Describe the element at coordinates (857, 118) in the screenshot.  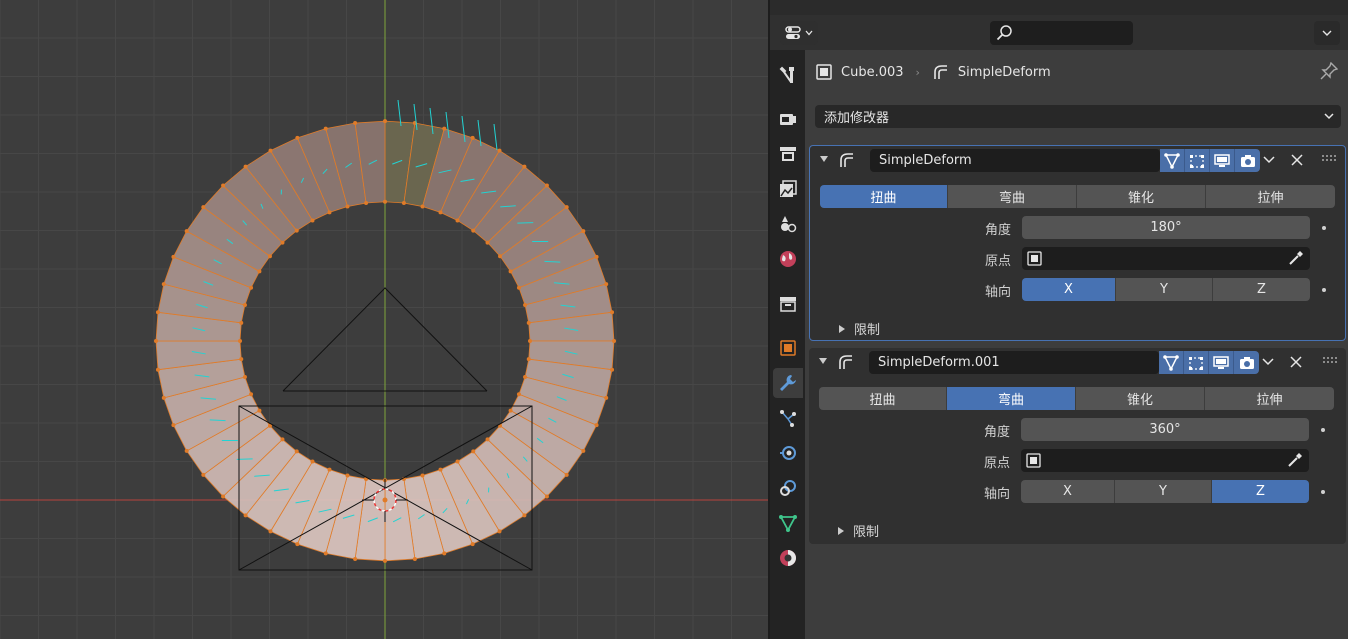
I see `add-modifier-label: 添加修改器` at that location.